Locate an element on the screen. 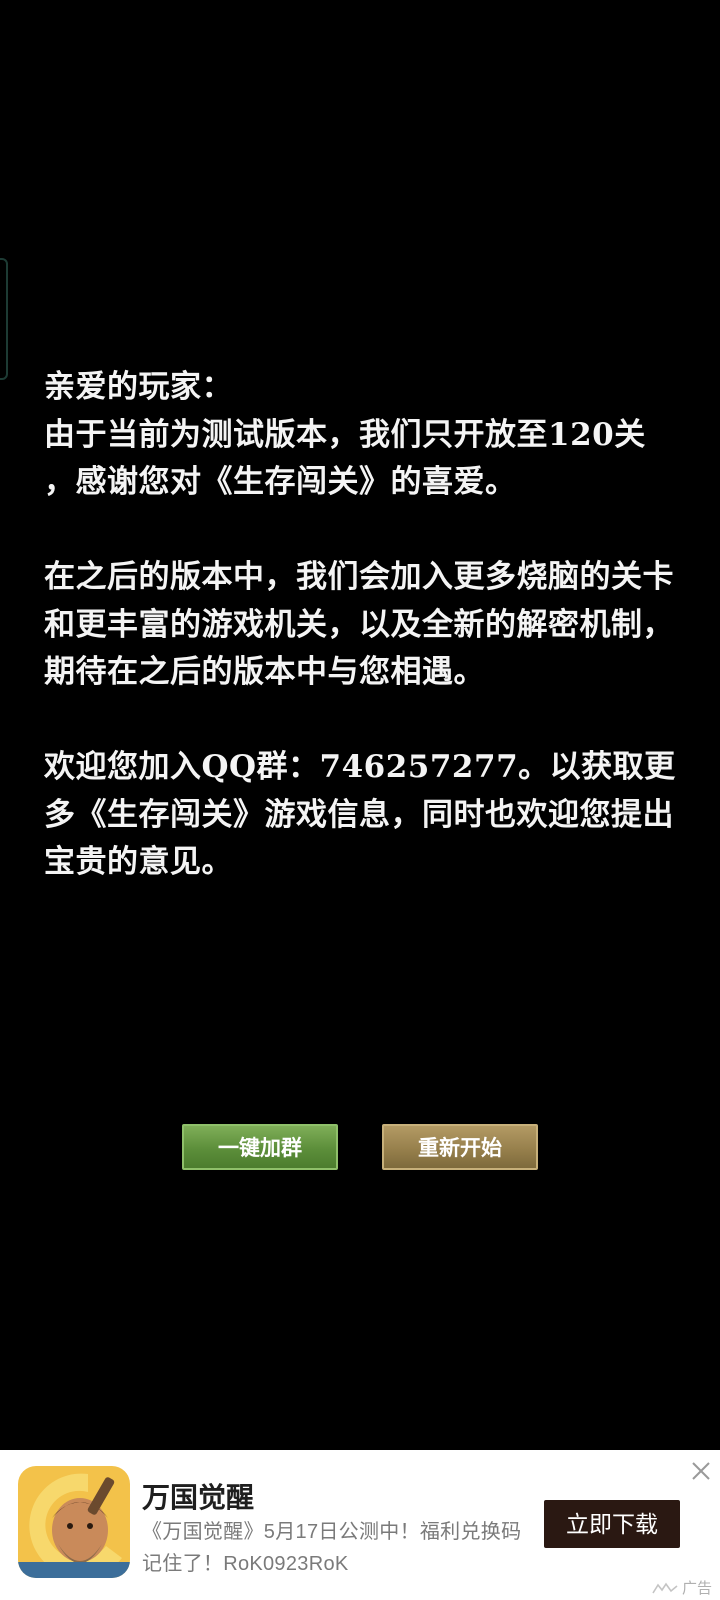  ad-description: 《万国觉醒》5月17日公测中！福利兑换码记住了！RoK0923RoK is located at coordinates (332, 1548).